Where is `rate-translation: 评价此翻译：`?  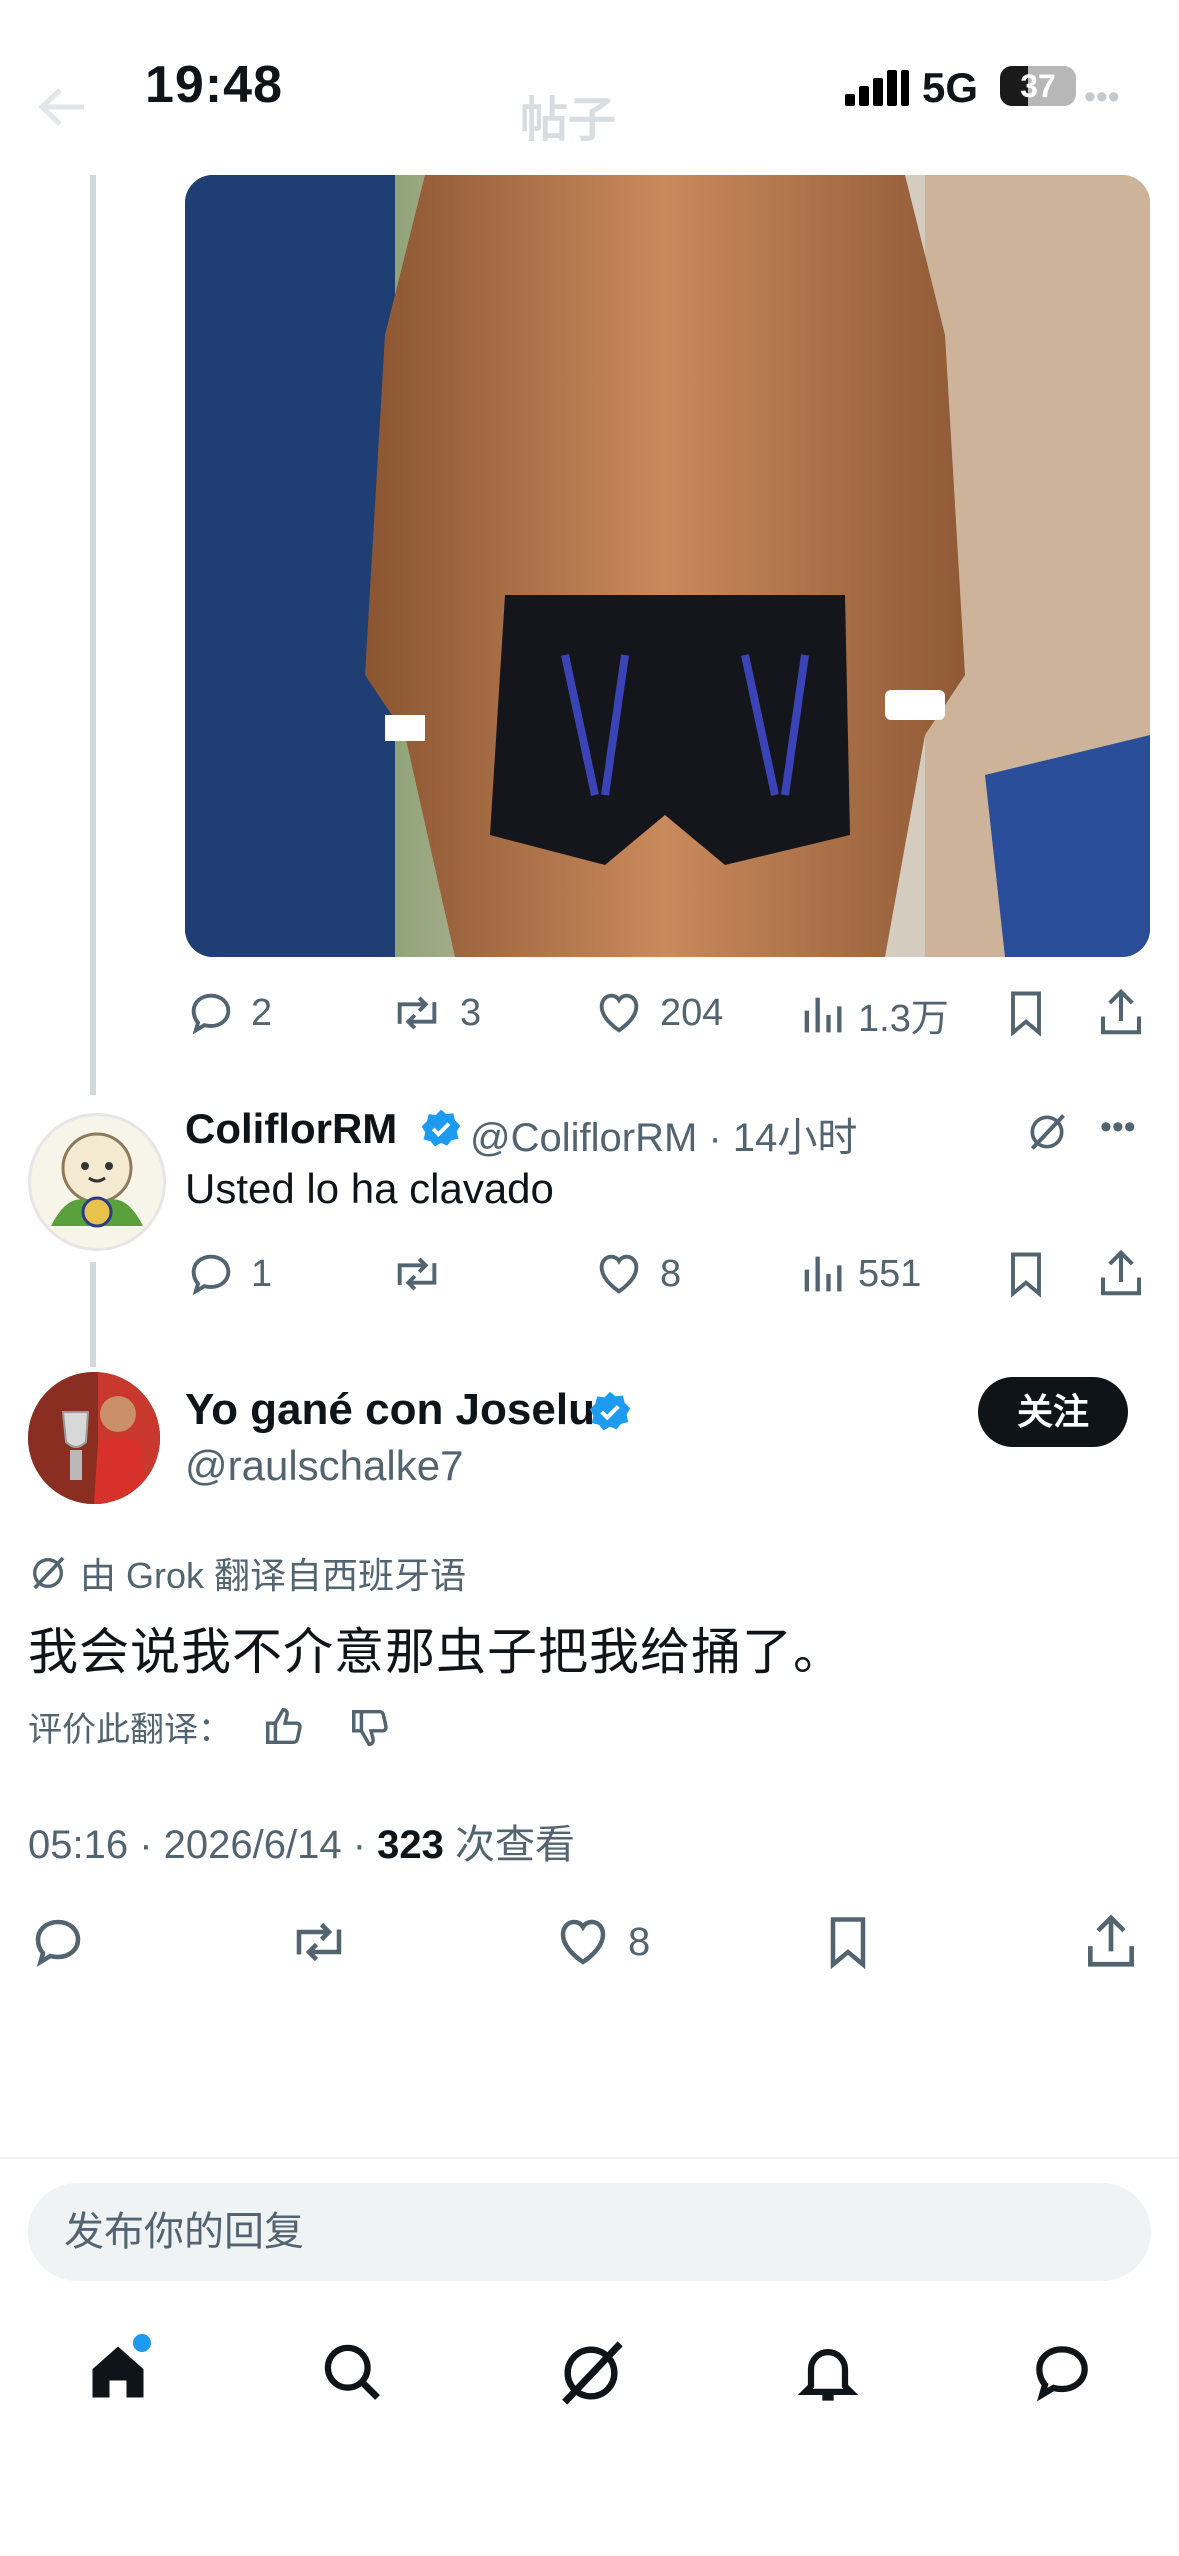 rate-translation: 评价此翻译： is located at coordinates (211, 1726).